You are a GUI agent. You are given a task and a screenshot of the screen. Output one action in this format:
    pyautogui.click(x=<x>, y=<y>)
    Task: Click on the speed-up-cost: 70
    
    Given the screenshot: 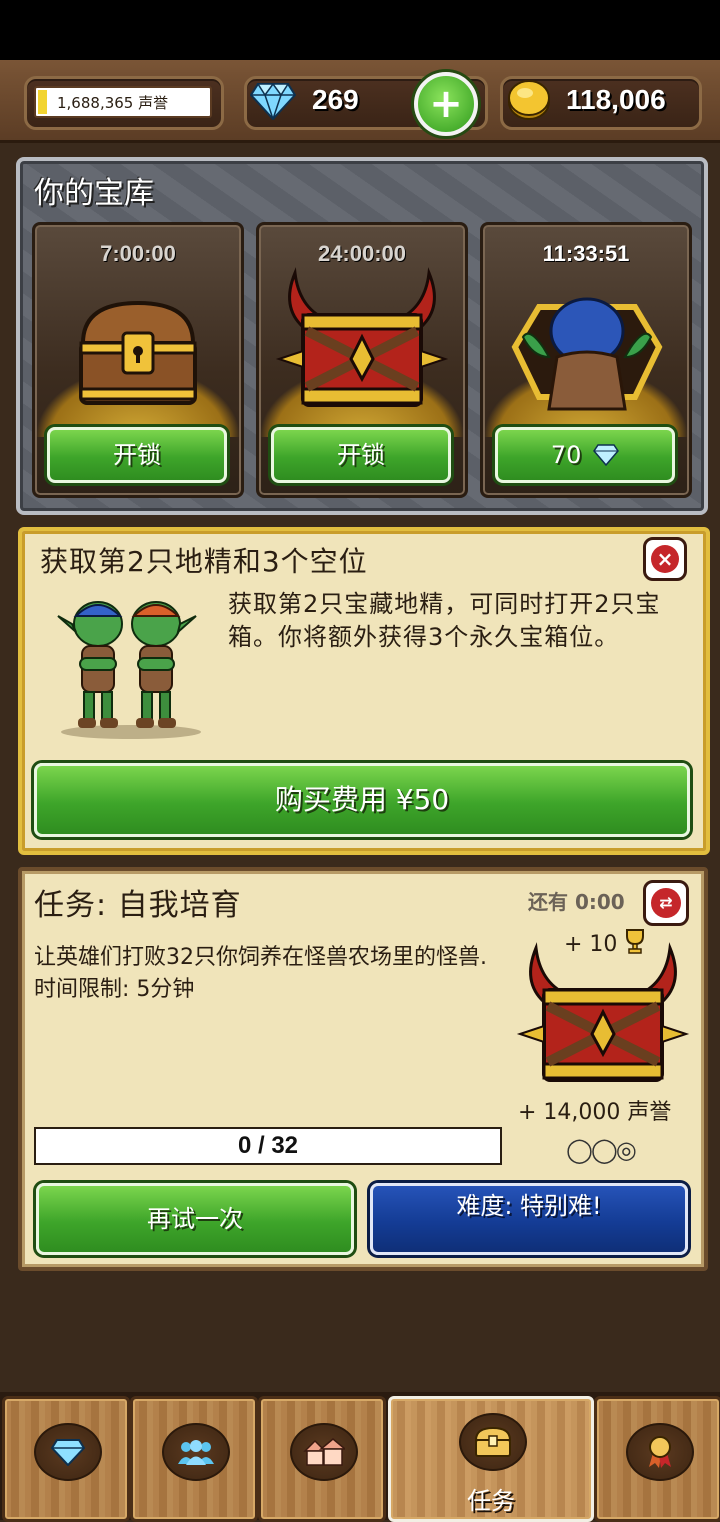 What is the action you would take?
    pyautogui.click(x=566, y=455)
    